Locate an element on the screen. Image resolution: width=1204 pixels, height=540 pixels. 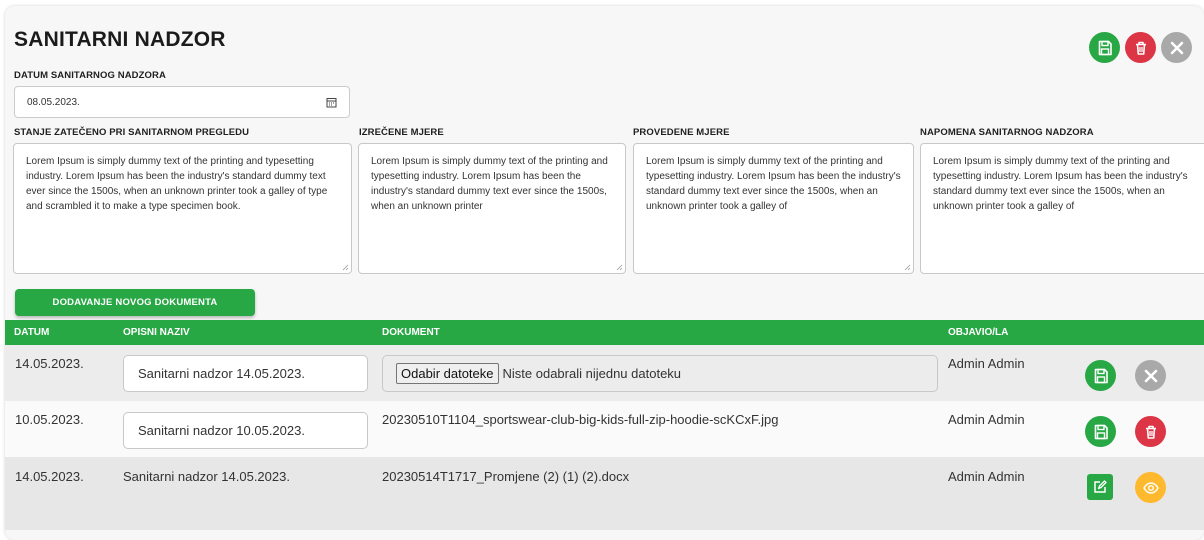
row-name-value: Sanitarni nadzor 14.05.2023. is located at coordinates (221, 373).